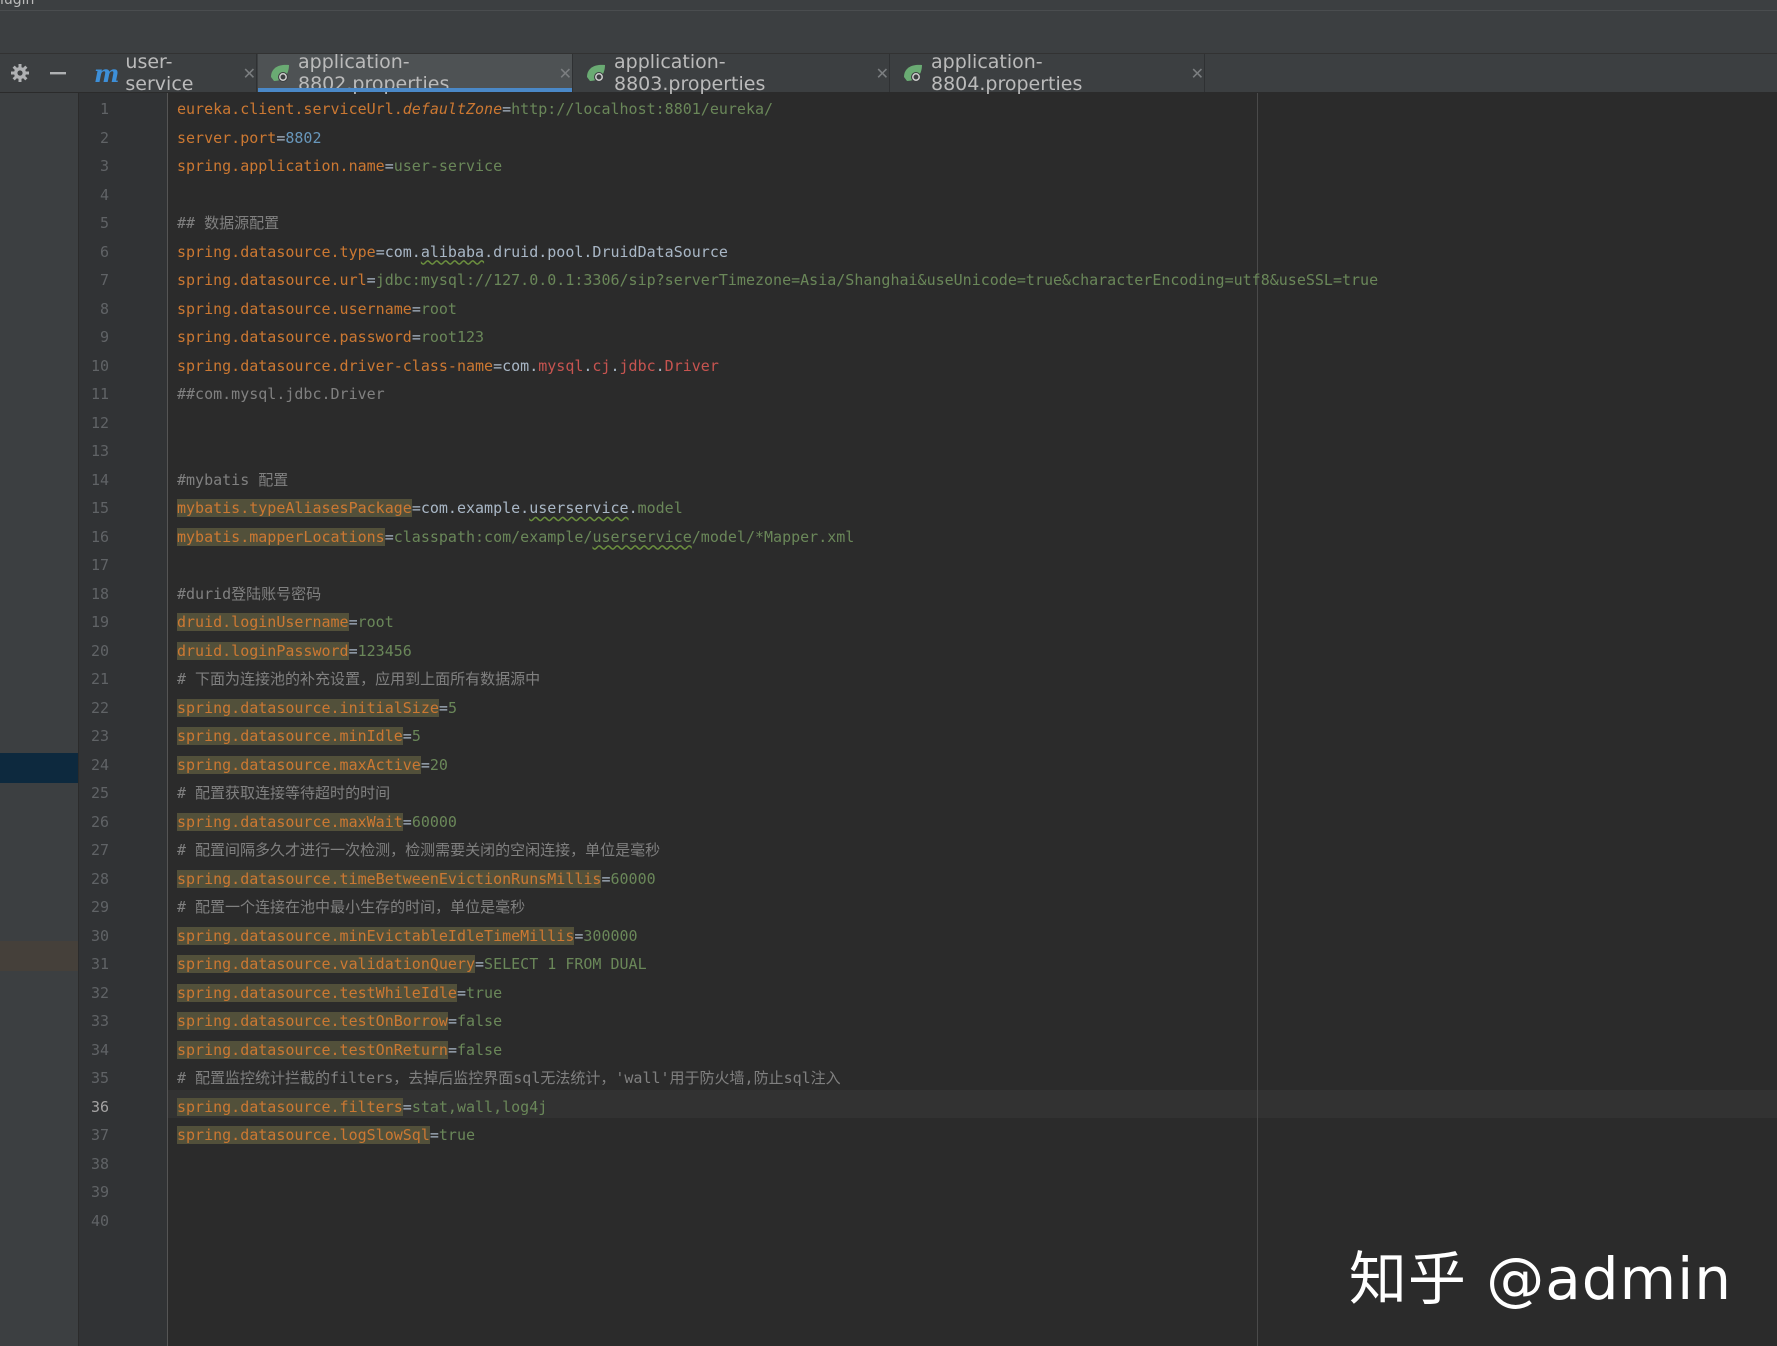 The width and height of the screenshot is (1777, 1346). I want to click on line-number: 6, so click(104, 251).